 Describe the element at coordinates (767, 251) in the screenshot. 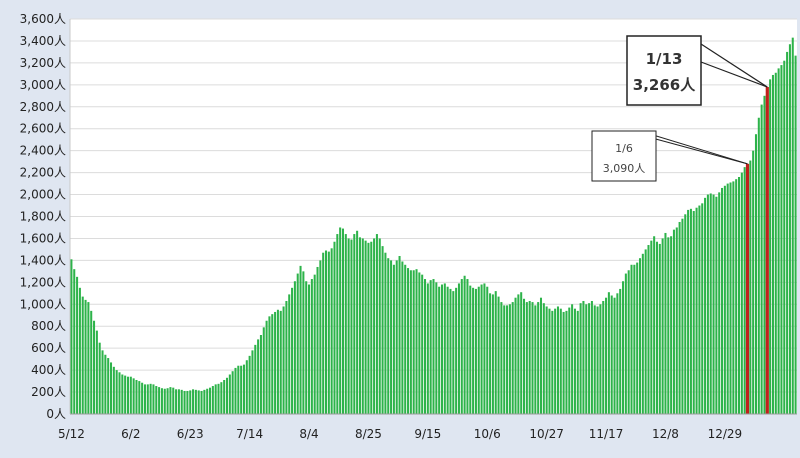

I see `highlight-bar` at that location.